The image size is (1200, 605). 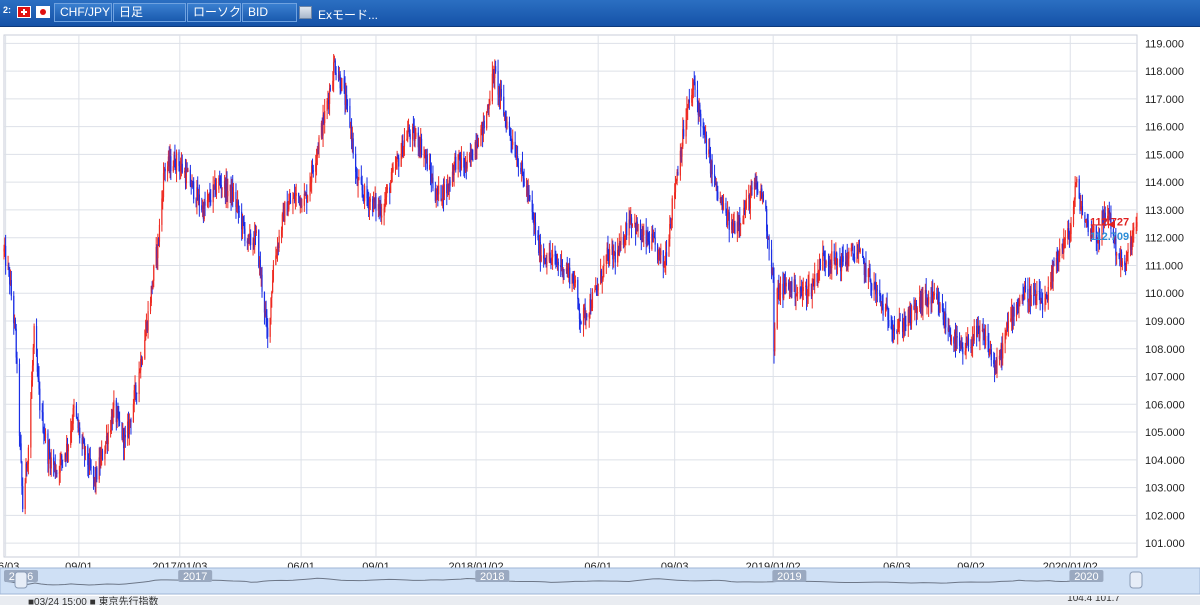 What do you see at coordinates (1165, 322) in the screenshot?
I see `y-tick-label: 109.000` at bounding box center [1165, 322].